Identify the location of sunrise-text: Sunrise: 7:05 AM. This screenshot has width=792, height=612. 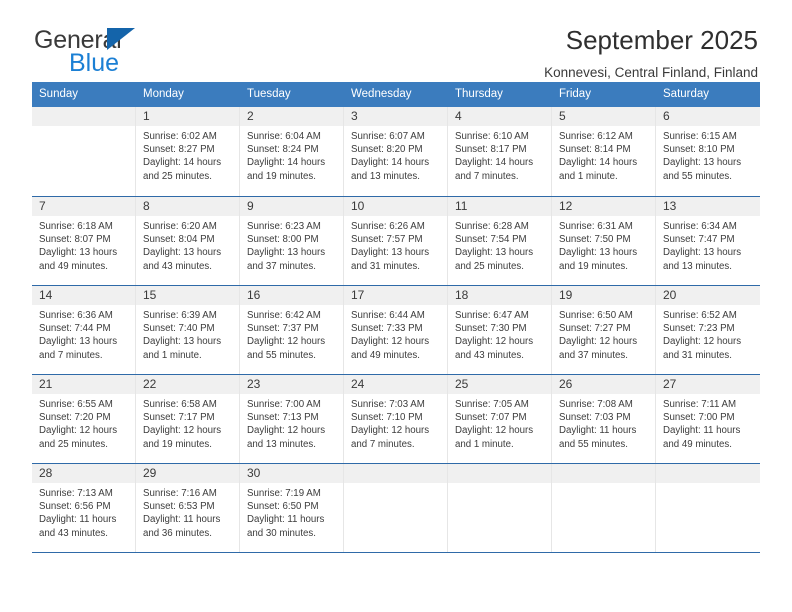
(492, 404).